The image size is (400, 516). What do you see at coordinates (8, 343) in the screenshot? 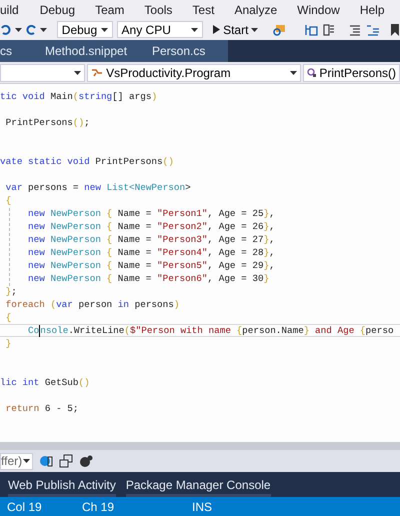
I see `code-line: }` at bounding box center [8, 343].